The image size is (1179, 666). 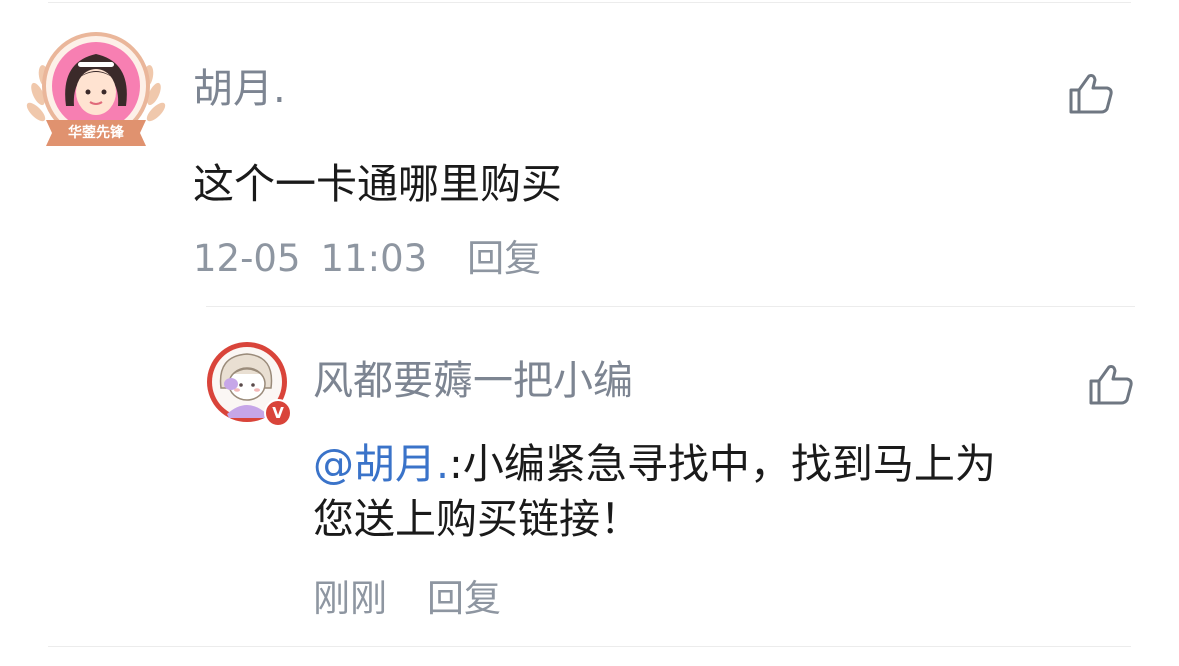 I want to click on like-thumb-icon, so click(x=1091, y=94).